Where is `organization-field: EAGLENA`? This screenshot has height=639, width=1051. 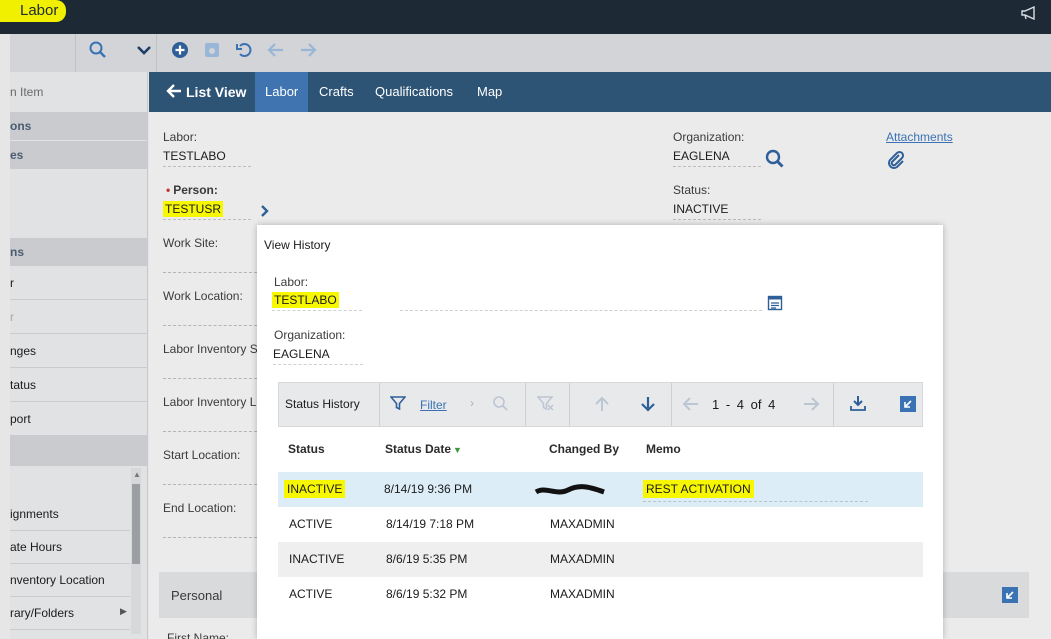 organization-field: EAGLENA is located at coordinates (717, 158).